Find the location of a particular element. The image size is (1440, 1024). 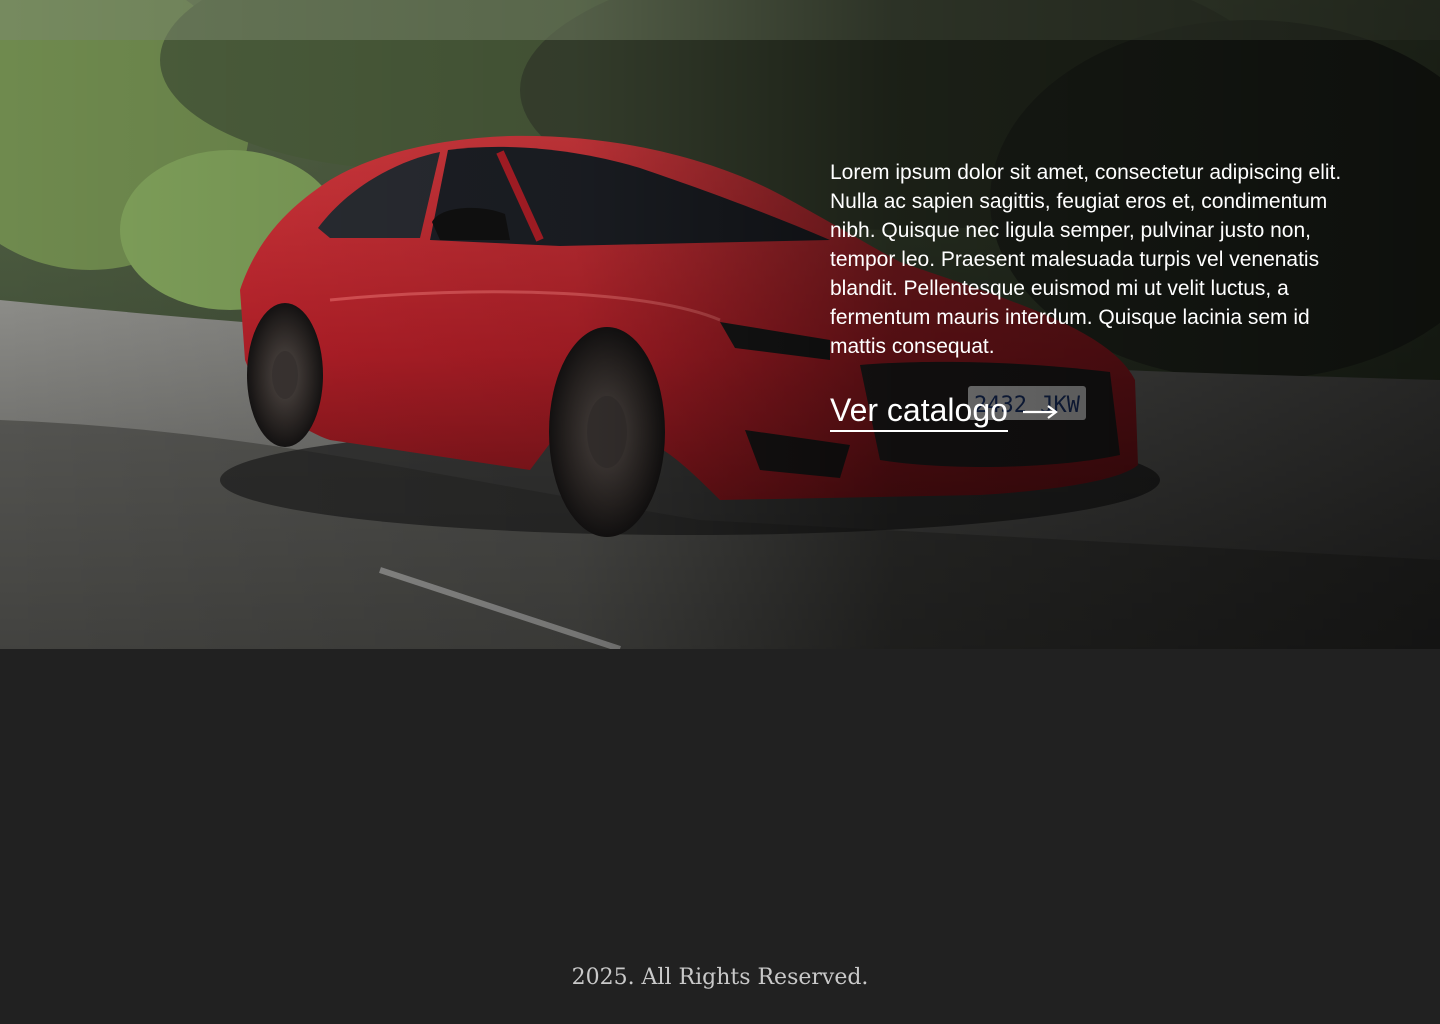

copyright-text: 2025. All Rights Reserved. is located at coordinates (720, 977).